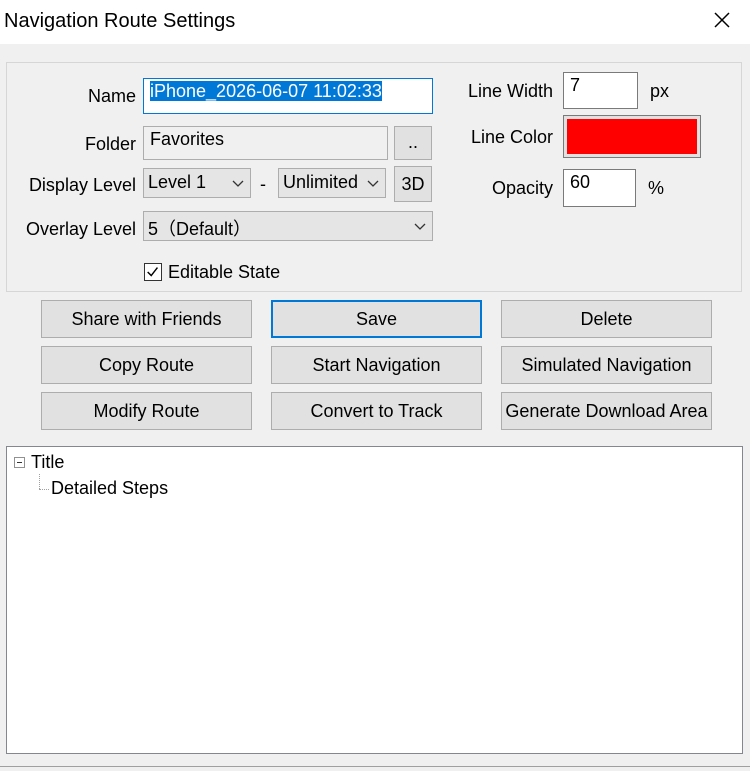 Image resolution: width=750 pixels, height=771 pixels. Describe the element at coordinates (224, 272) in the screenshot. I see `editable-label: Editable State` at that location.